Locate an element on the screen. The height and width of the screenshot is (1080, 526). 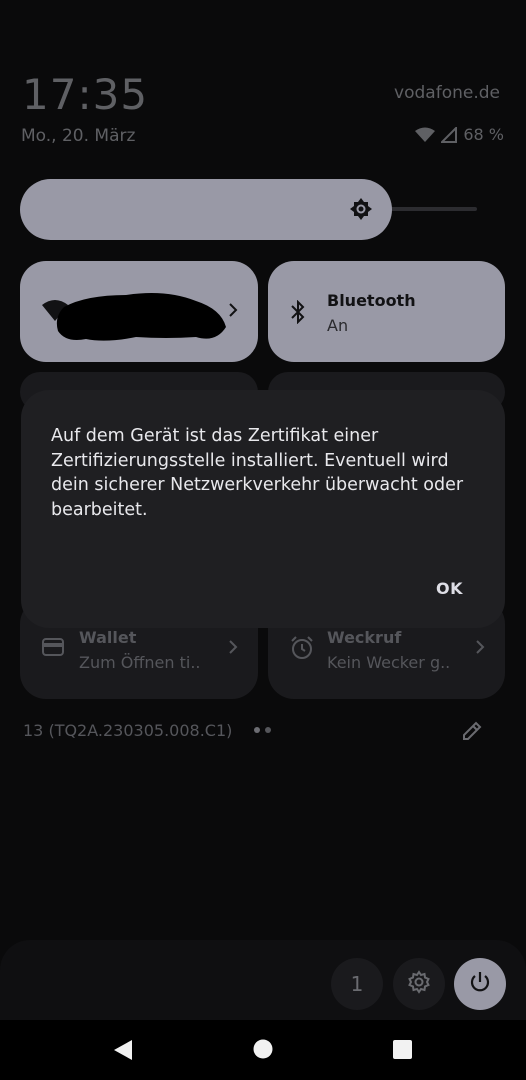
recents-icon is located at coordinates (402, 1051).